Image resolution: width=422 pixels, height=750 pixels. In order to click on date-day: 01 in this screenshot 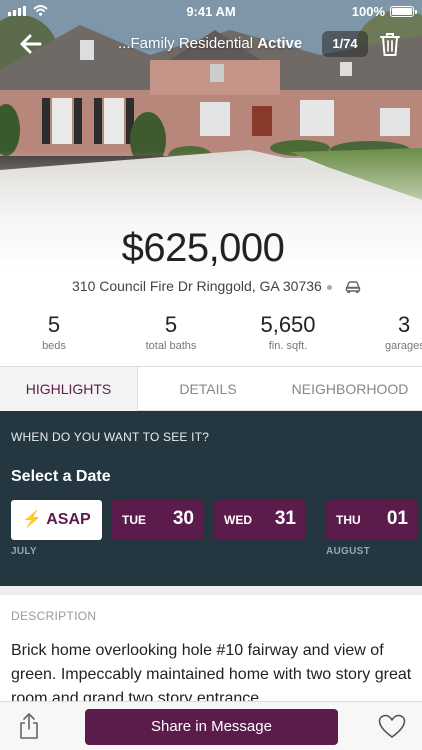, I will do `click(397, 518)`.